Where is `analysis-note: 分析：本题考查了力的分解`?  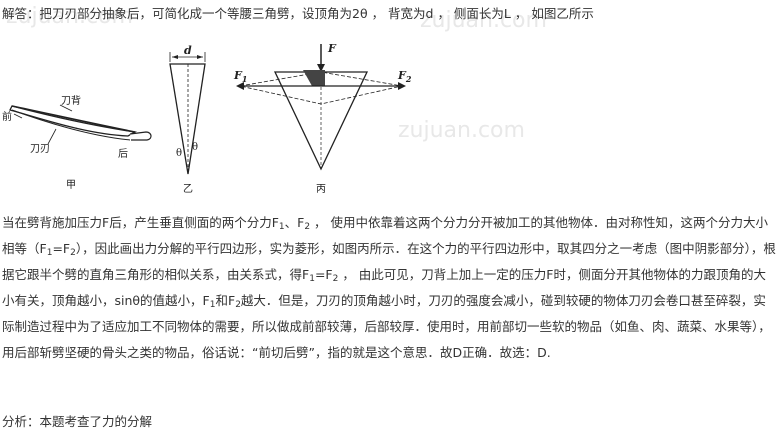 analysis-note: 分析：本题考查了力的分解 is located at coordinates (77, 421).